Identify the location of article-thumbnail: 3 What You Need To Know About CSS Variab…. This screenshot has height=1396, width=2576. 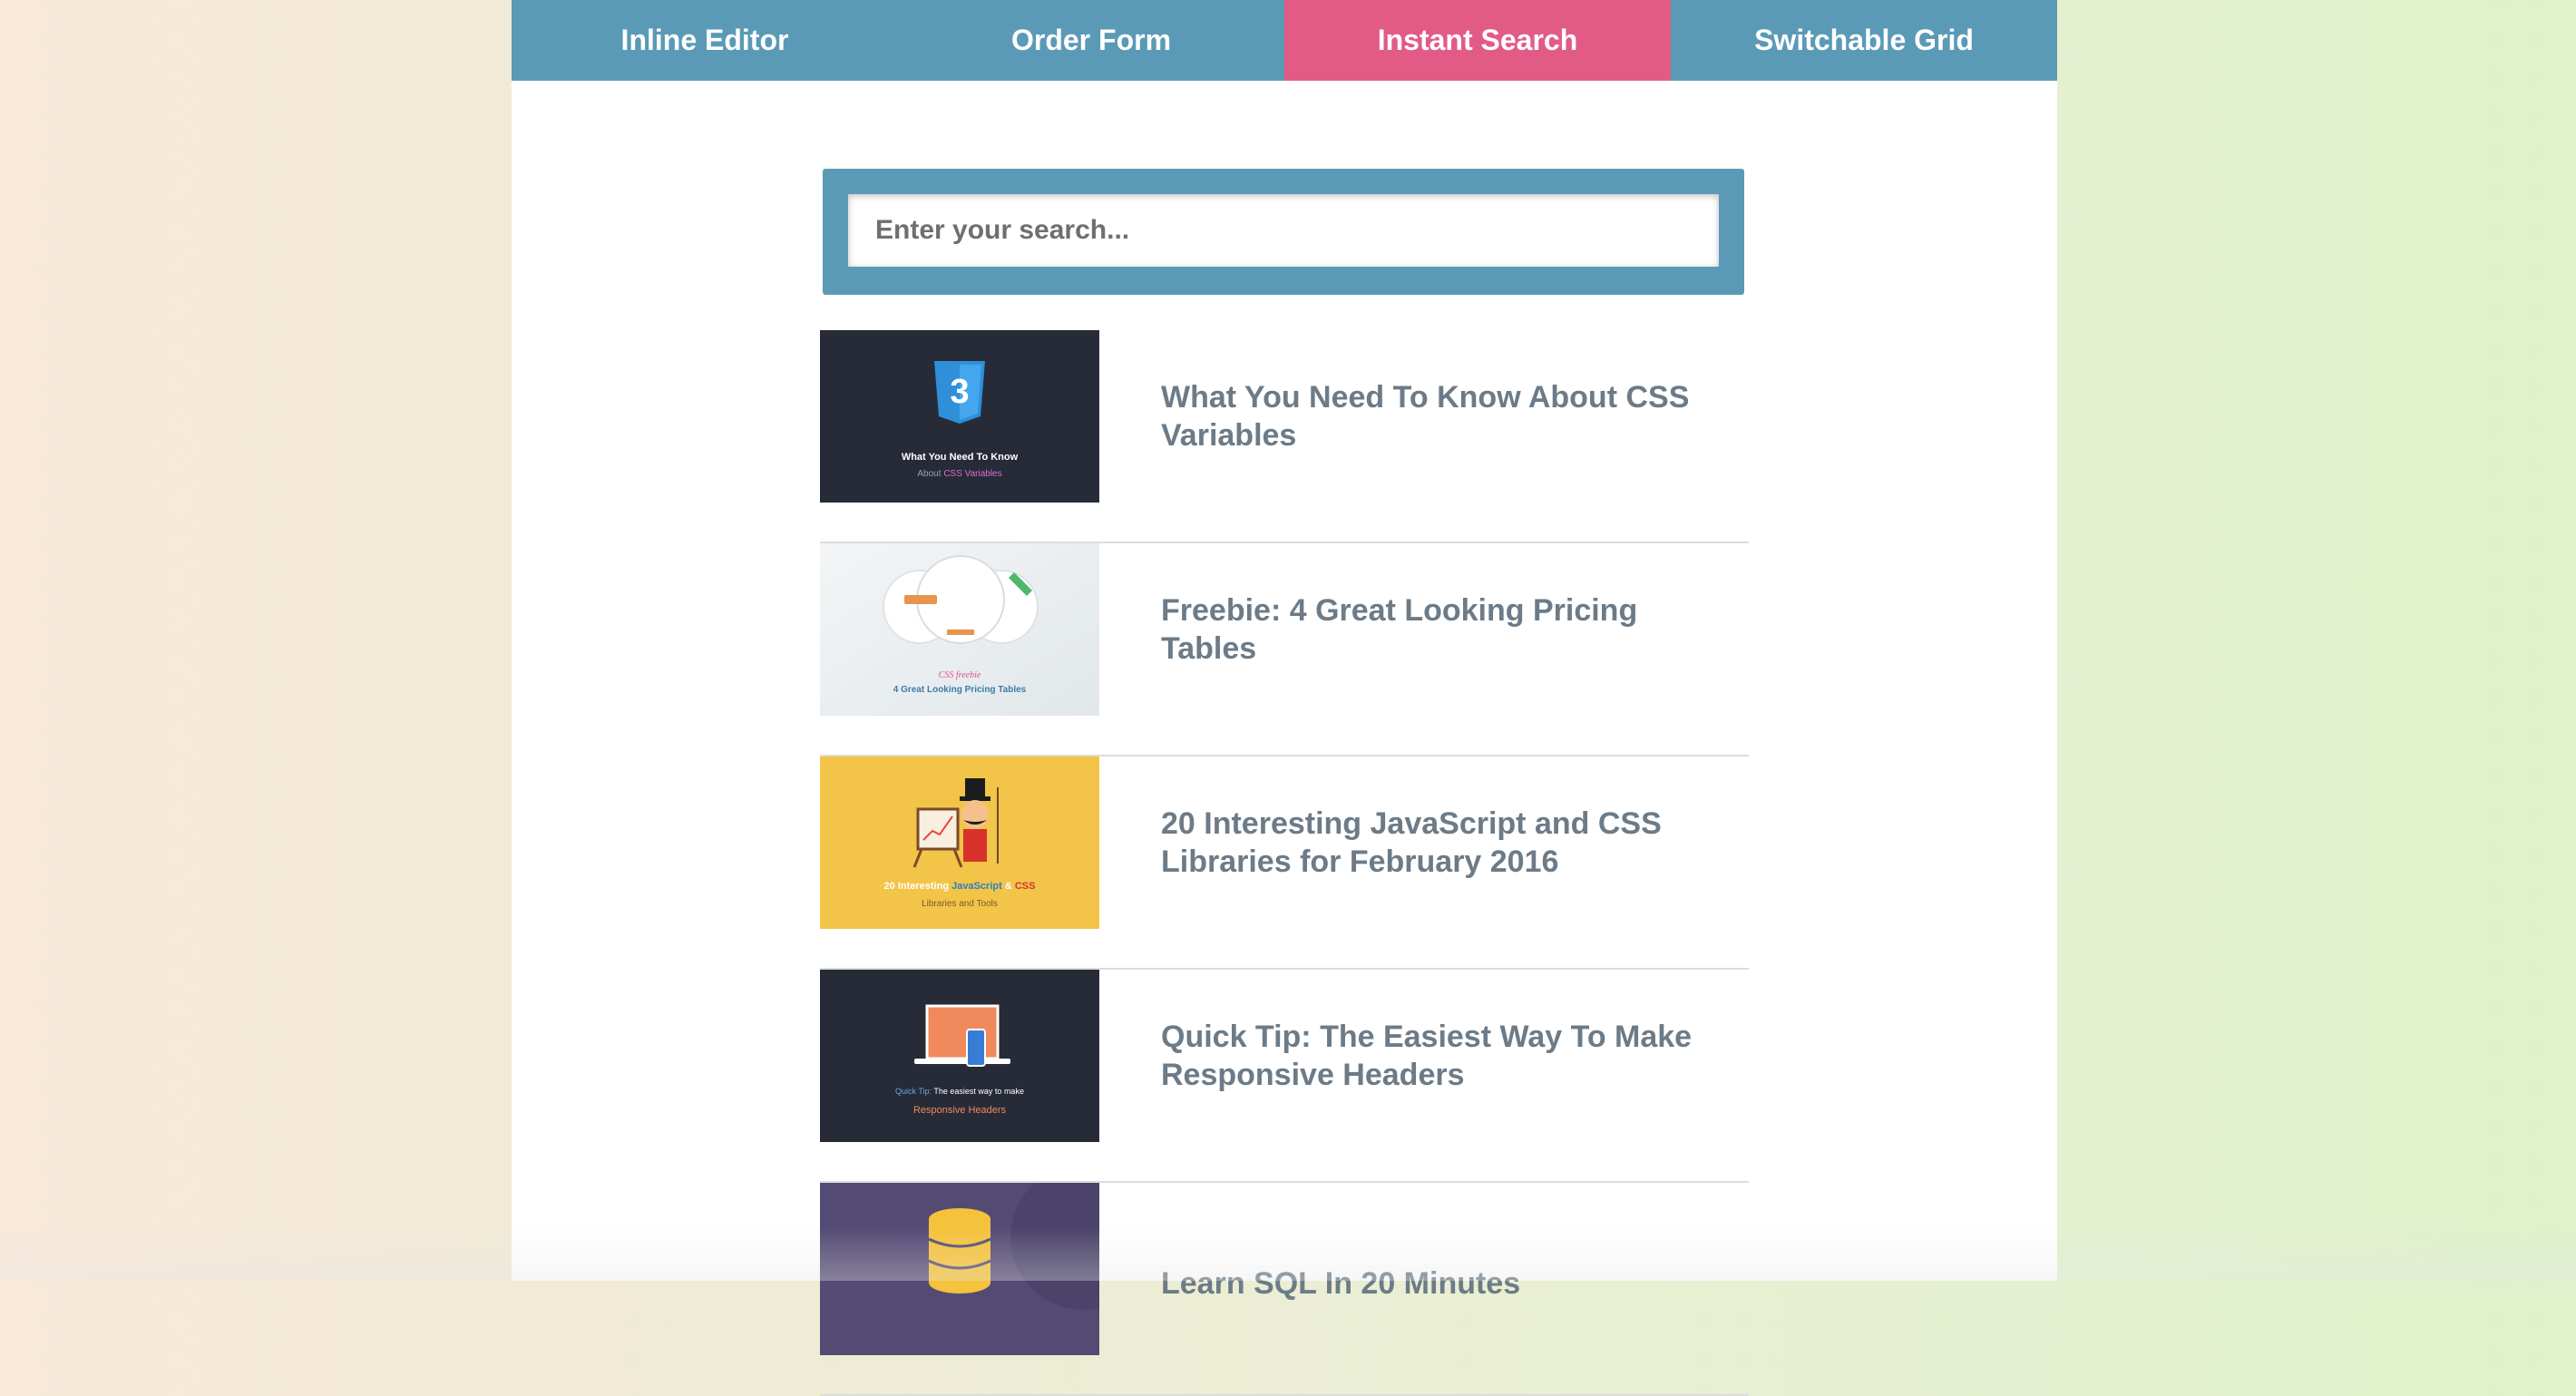
(959, 416).